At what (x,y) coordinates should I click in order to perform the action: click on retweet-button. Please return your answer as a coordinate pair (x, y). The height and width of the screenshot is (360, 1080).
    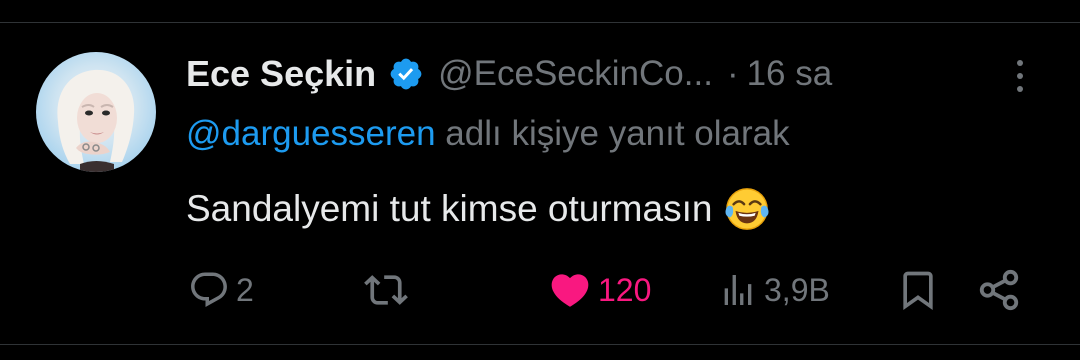
    Looking at the image, I should click on (389, 290).